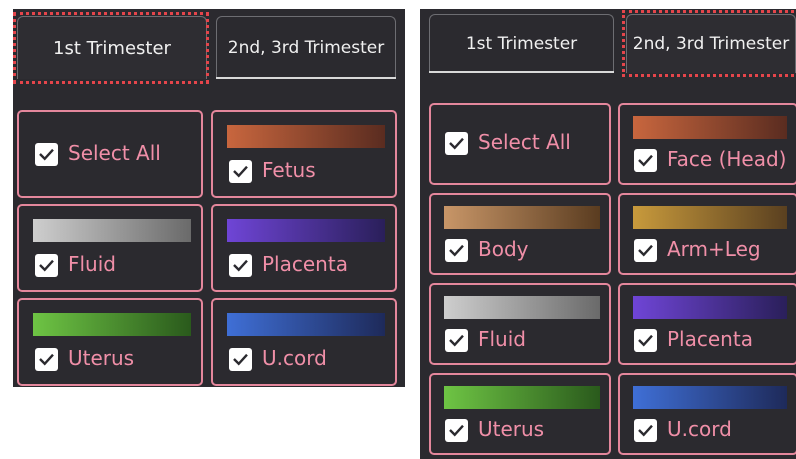  What do you see at coordinates (727, 159) in the screenshot?
I see `legend-label: Face (Head)` at bounding box center [727, 159].